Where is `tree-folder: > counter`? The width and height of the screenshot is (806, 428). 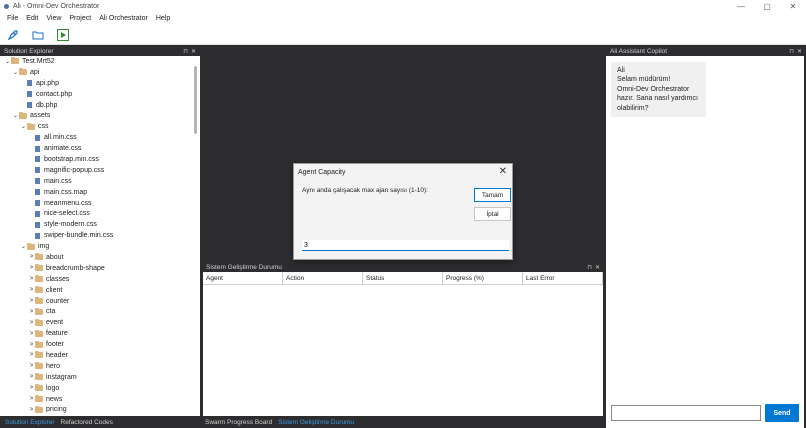 tree-folder: > counter is located at coordinates (100, 301).